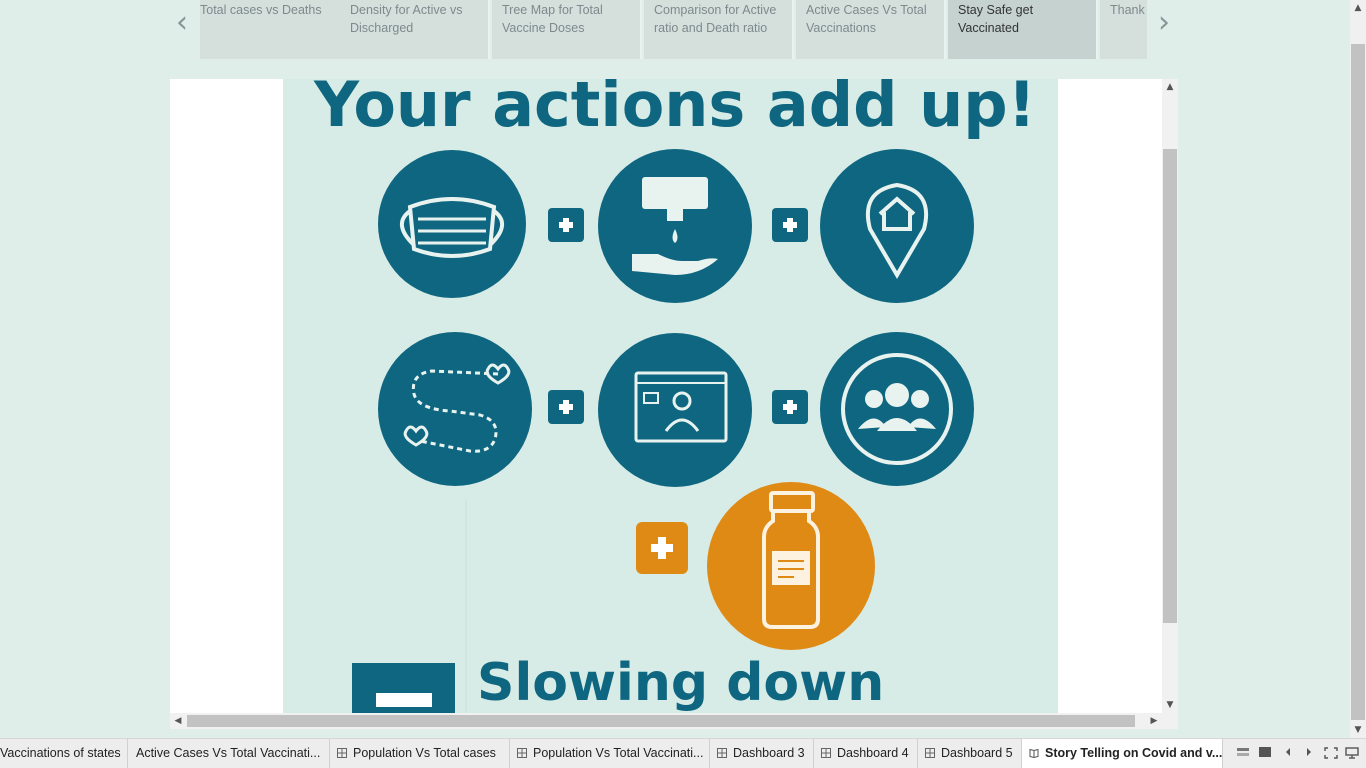 Image resolution: width=1366 pixels, height=768 pixels. I want to click on story-point-active-cases-vs-vaccinations: Active Cases Vs Total Vaccinations, so click(871, 29).